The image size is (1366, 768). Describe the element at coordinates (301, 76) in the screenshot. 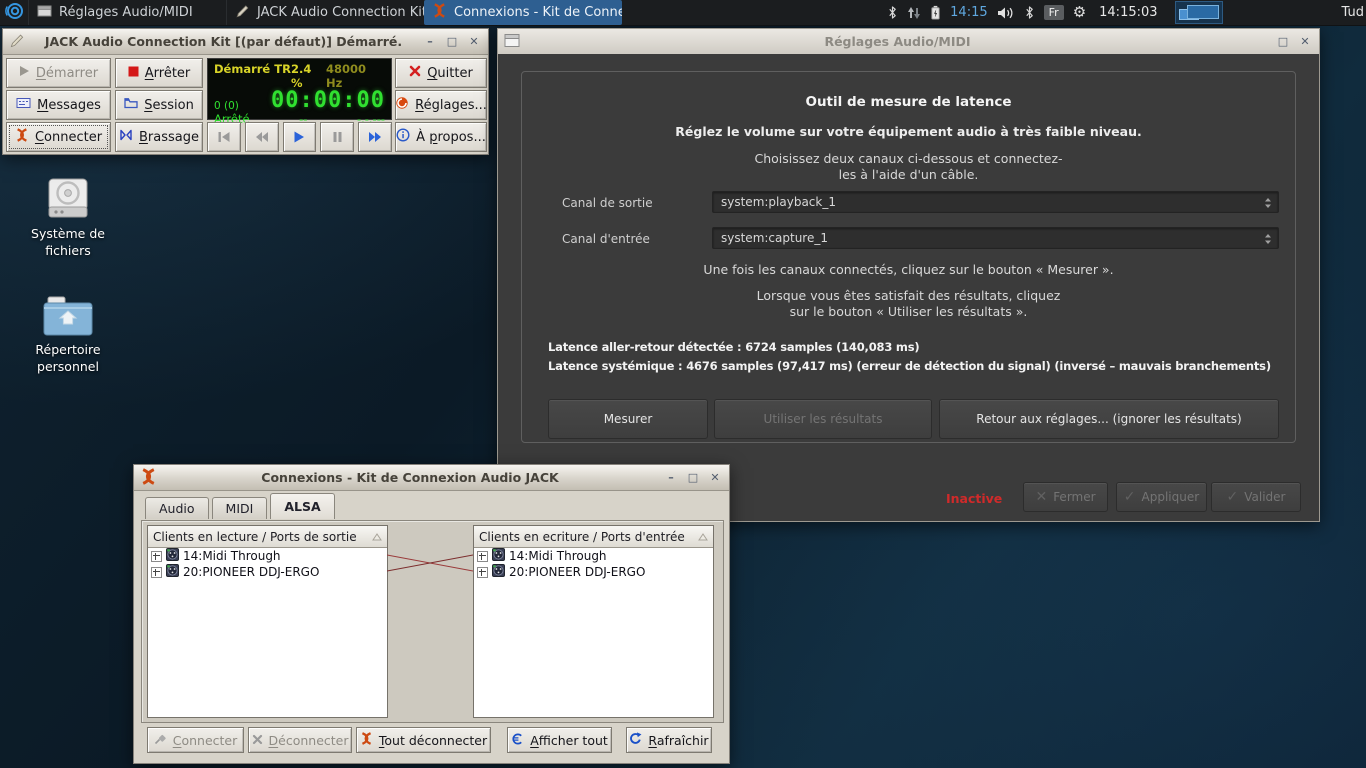

I see `dsp-load: 2.4 %` at that location.